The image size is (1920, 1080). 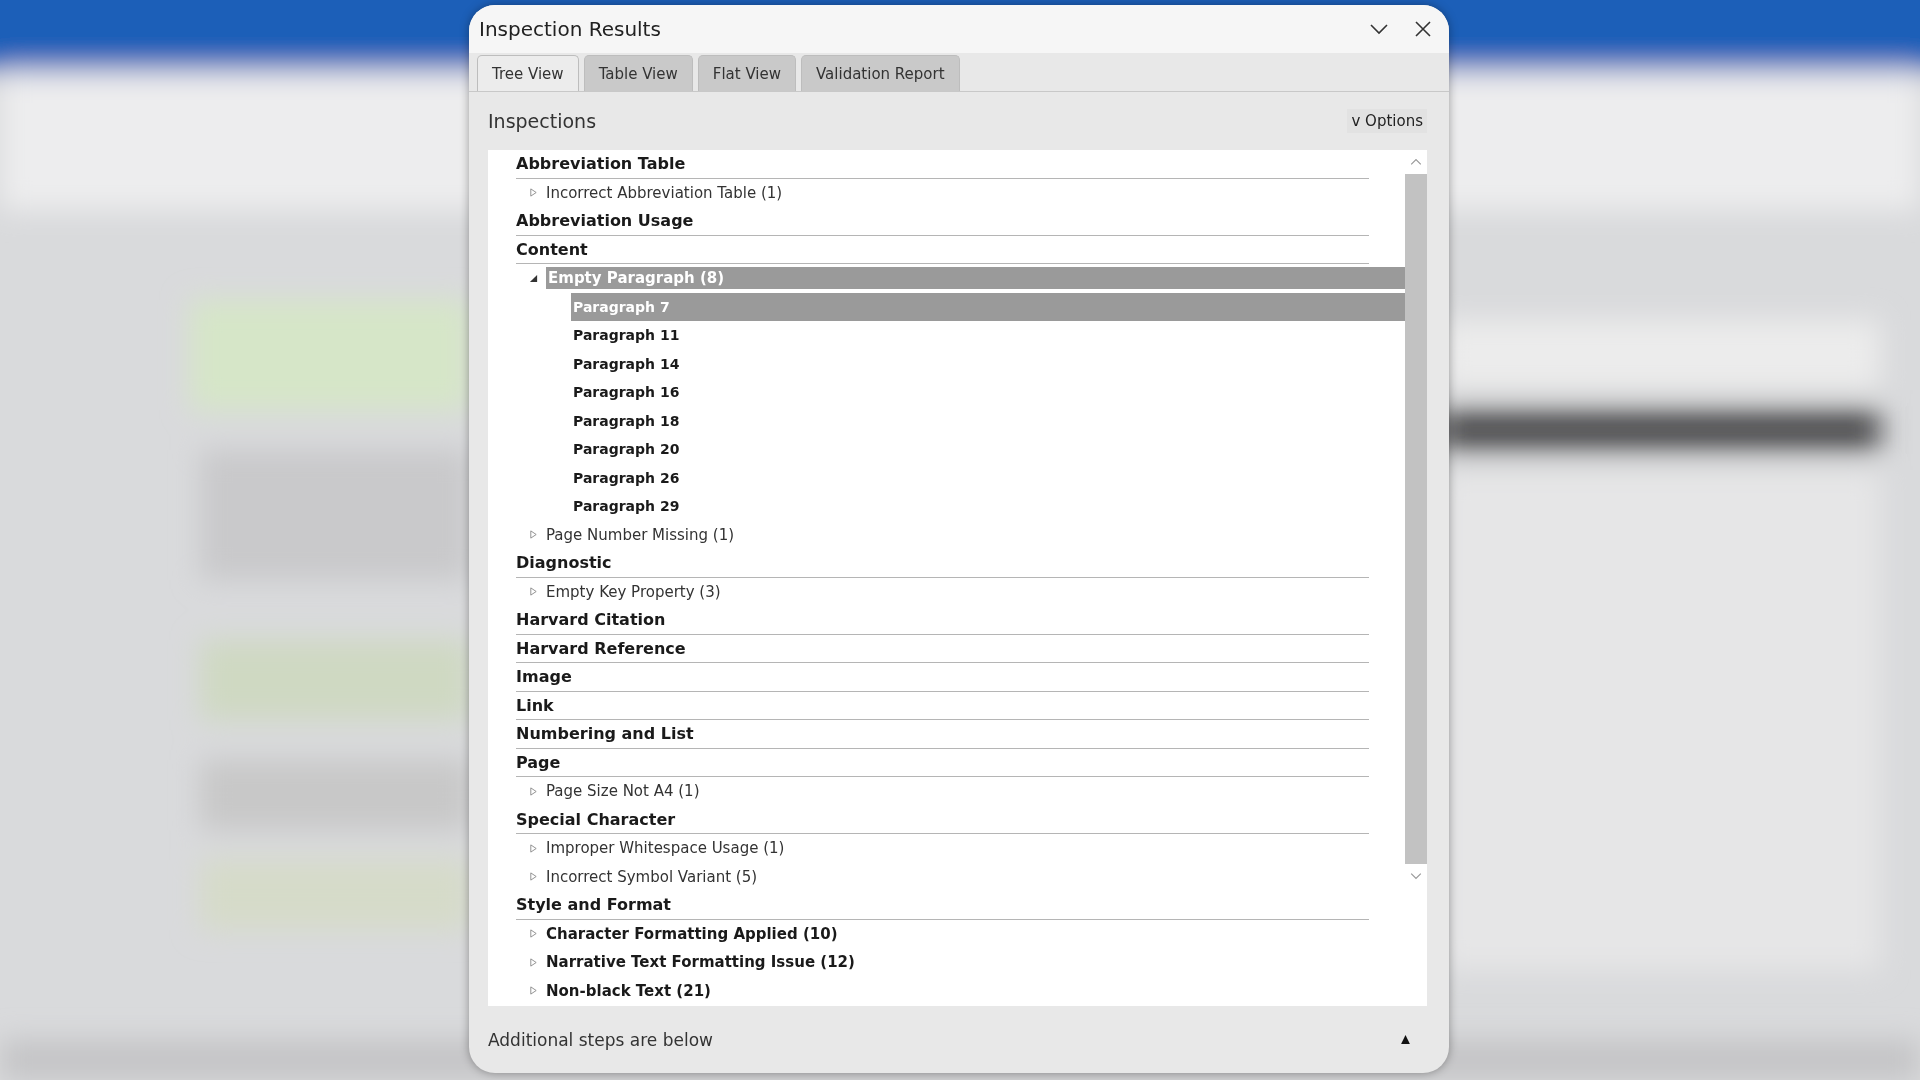 I want to click on scrollbar-thumb, so click(x=1416, y=519).